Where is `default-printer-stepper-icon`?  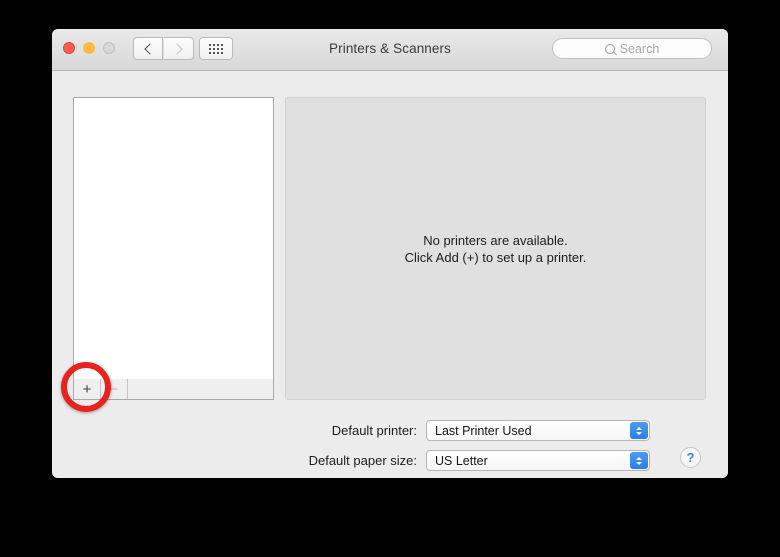
default-printer-stepper-icon is located at coordinates (639, 430).